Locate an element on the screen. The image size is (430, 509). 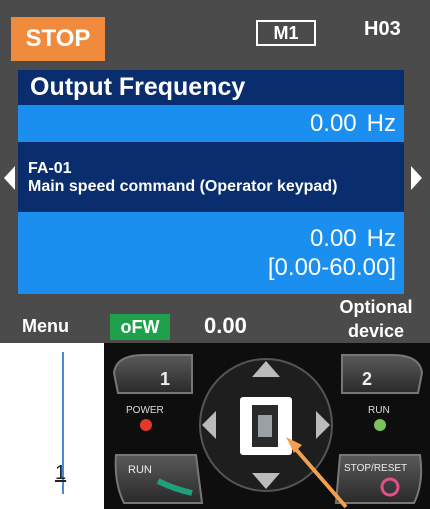
direction-badge: oFW is located at coordinates (140, 327).